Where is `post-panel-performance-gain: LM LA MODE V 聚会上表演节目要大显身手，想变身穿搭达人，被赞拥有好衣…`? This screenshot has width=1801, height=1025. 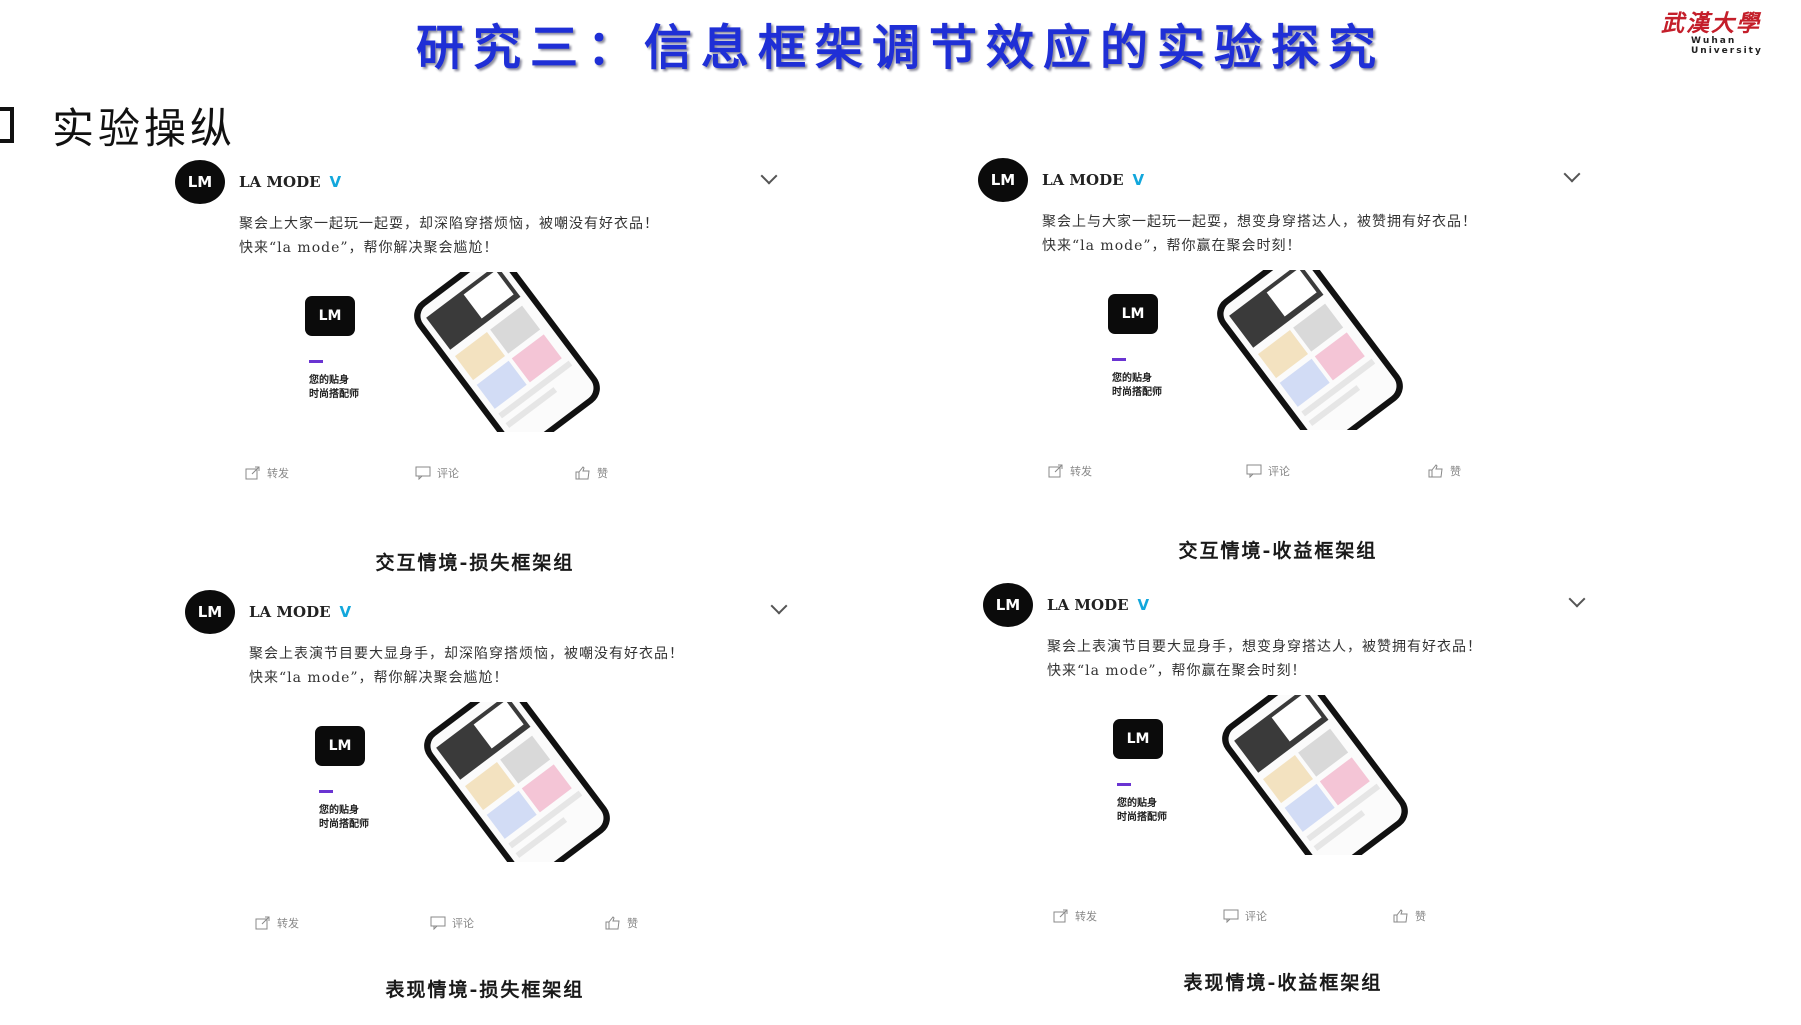 post-panel-performance-gain: LM LA MODE V 聚会上表演节目要大显身手，想变身穿搭达人，被赞拥有好衣… is located at coordinates (1303, 788).